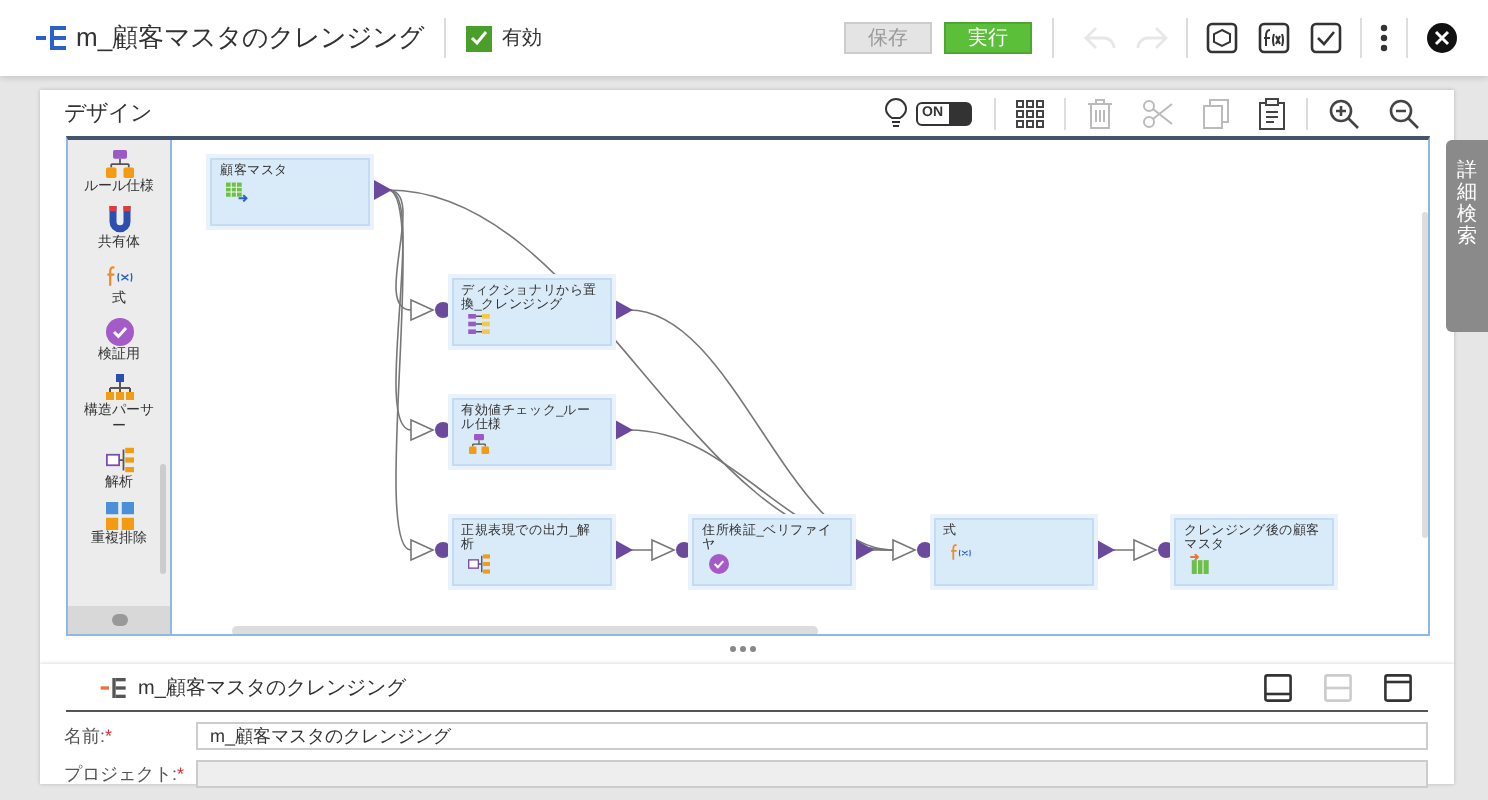 Image resolution: width=1488 pixels, height=800 pixels. Describe the element at coordinates (1030, 113) in the screenshot. I see `grid-icon` at that location.